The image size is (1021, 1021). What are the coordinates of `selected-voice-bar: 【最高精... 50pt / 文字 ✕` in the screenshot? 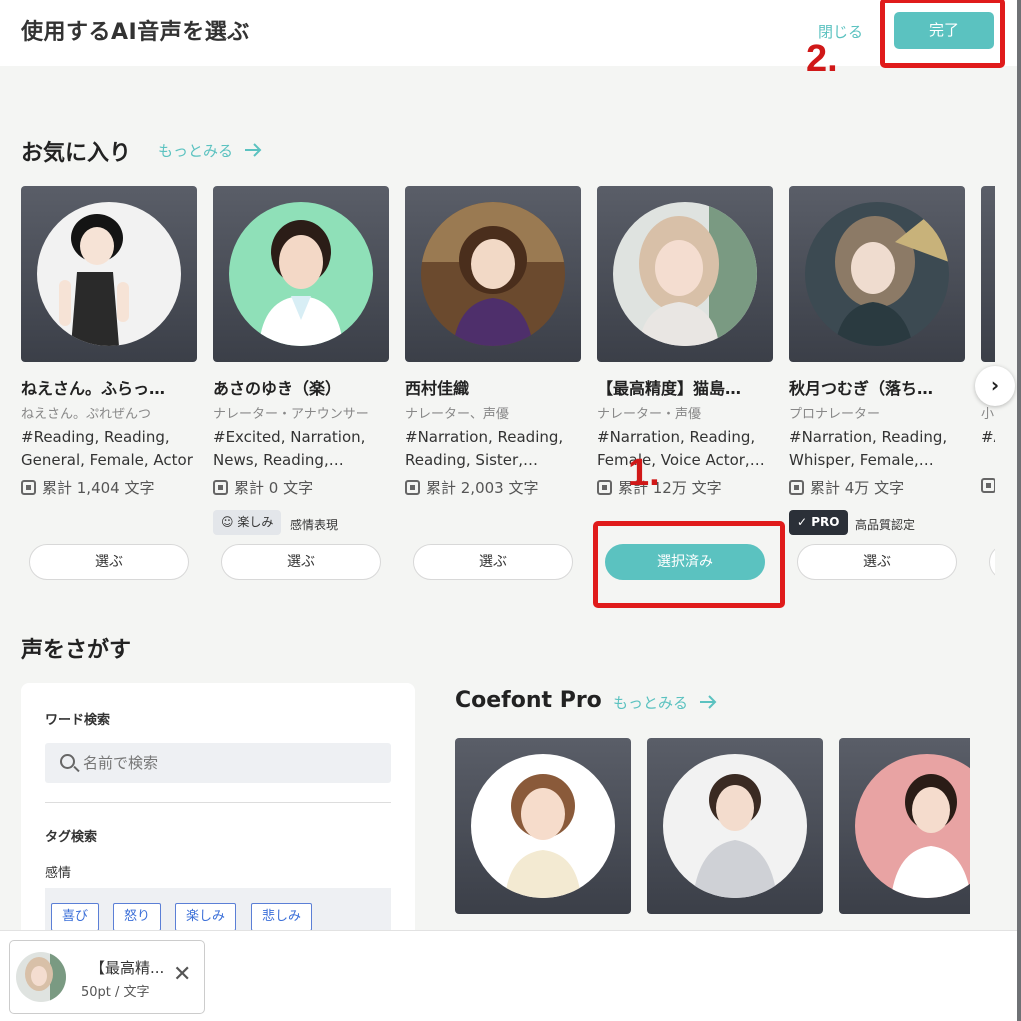 It's located at (509, 975).